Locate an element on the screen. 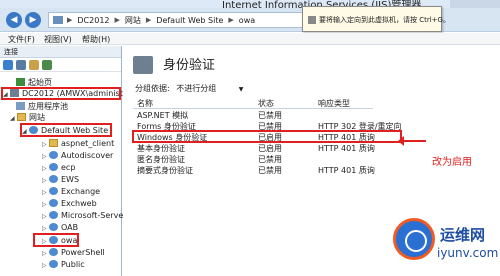 This screenshot has height=276, width=500. tree-label: 应用程序池 is located at coordinates (48, 106).